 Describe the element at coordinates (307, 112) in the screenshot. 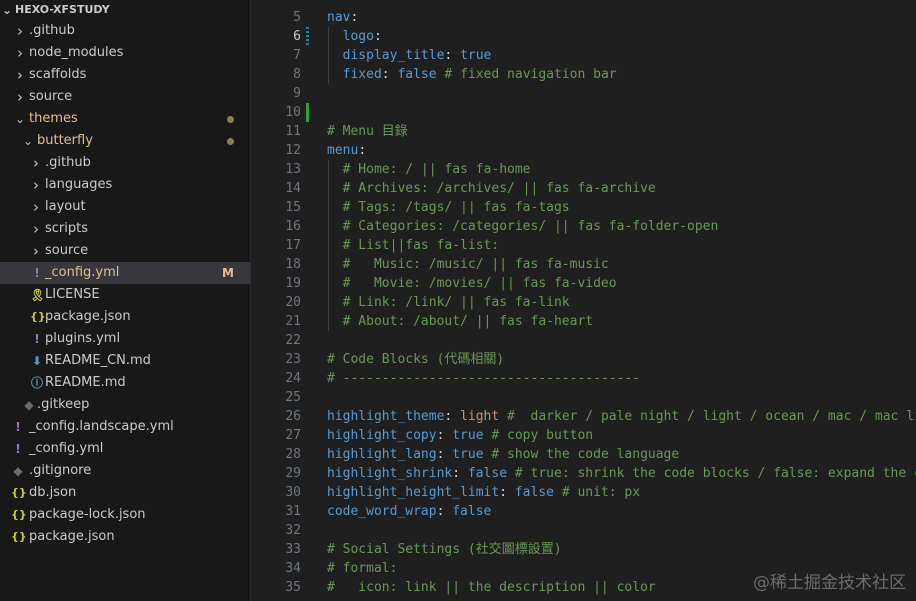

I see `gutter-added-marker` at that location.